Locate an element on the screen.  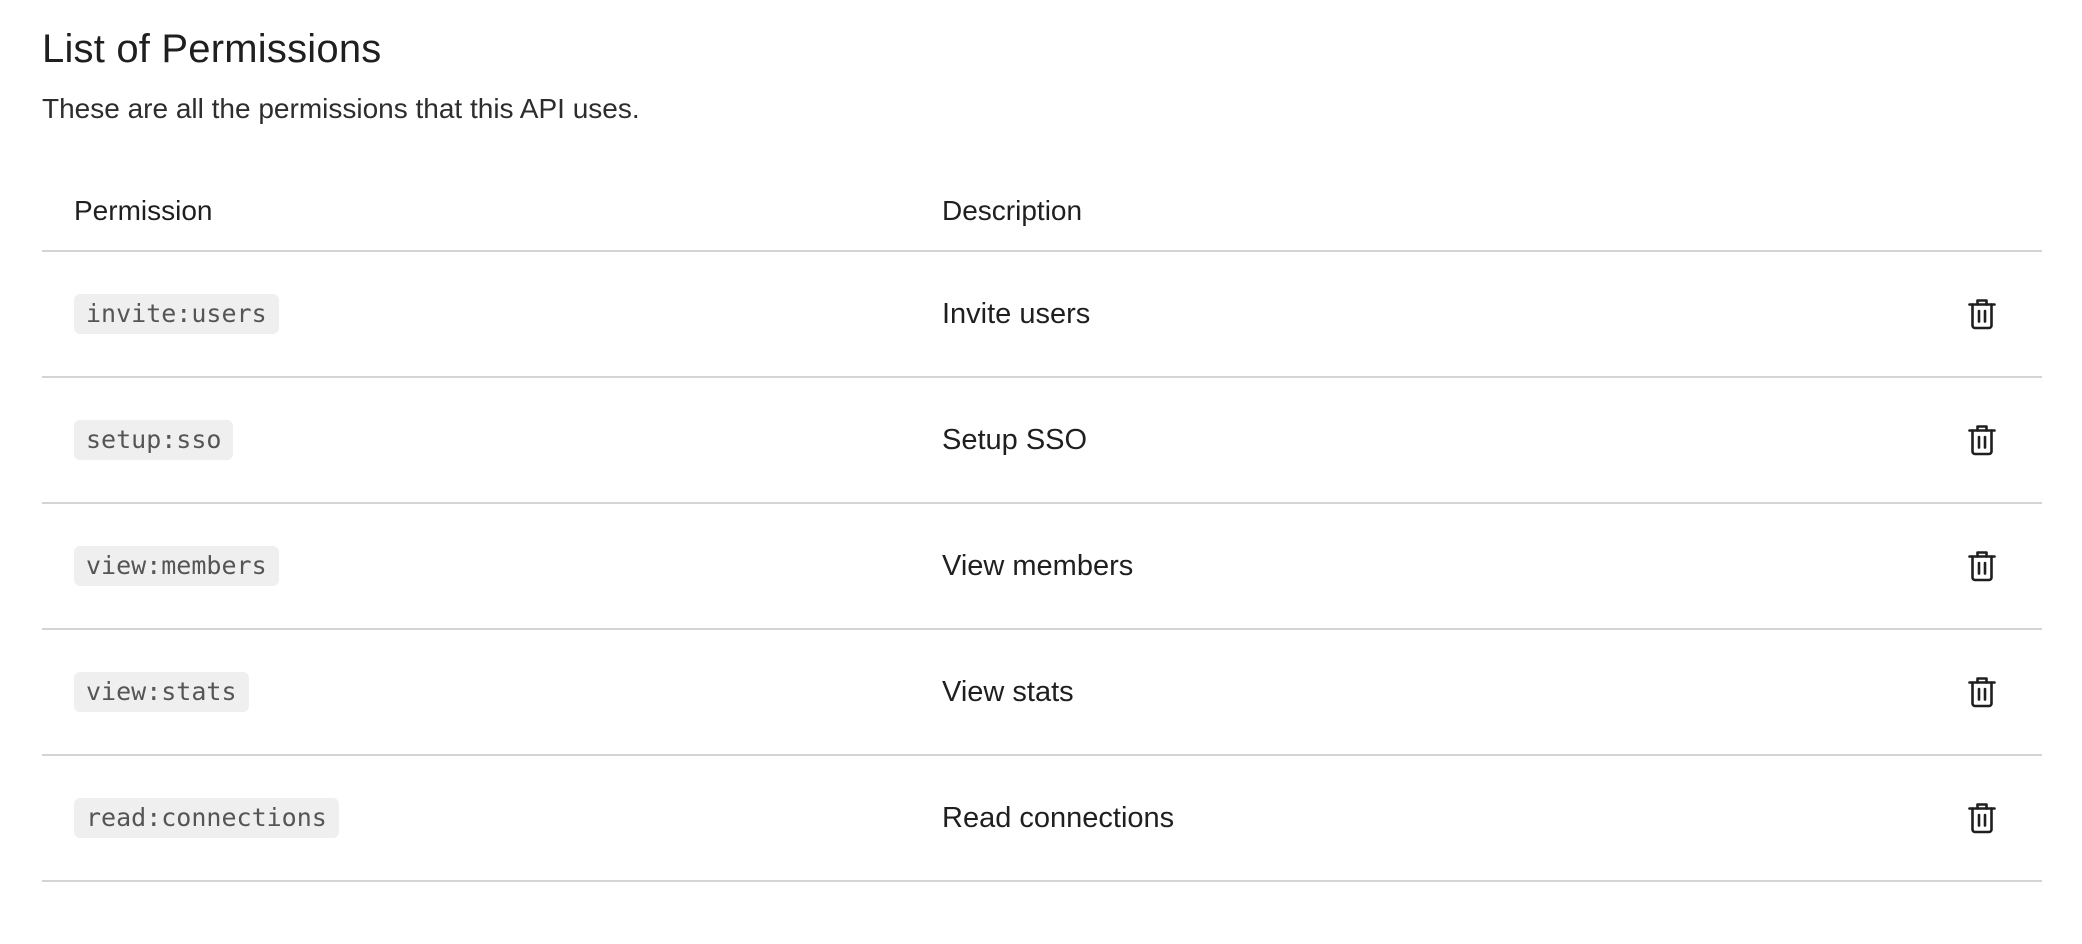
table-row: setup:sso Setup SSO is located at coordinates (1042, 441).